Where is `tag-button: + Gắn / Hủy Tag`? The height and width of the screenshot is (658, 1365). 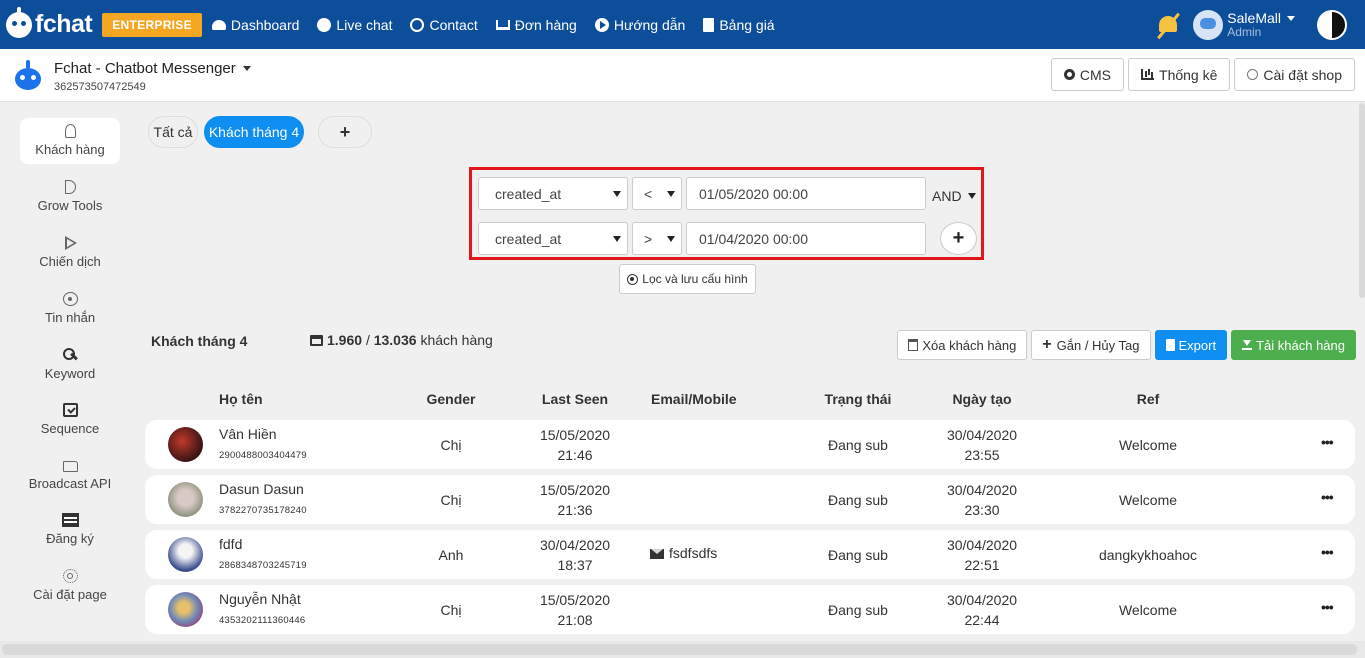 tag-button: + Gắn / Hủy Tag is located at coordinates (1091, 345).